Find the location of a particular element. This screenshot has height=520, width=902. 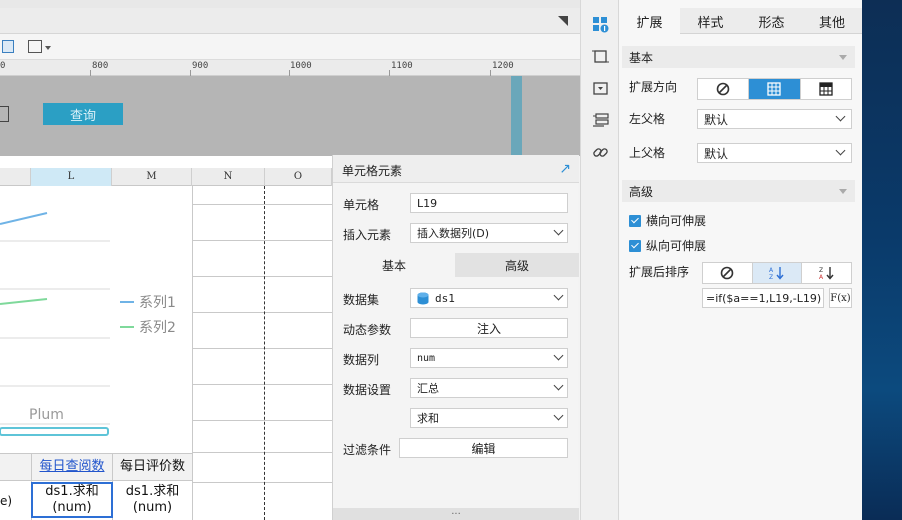

chart-scrollbar is located at coordinates (54, 431).